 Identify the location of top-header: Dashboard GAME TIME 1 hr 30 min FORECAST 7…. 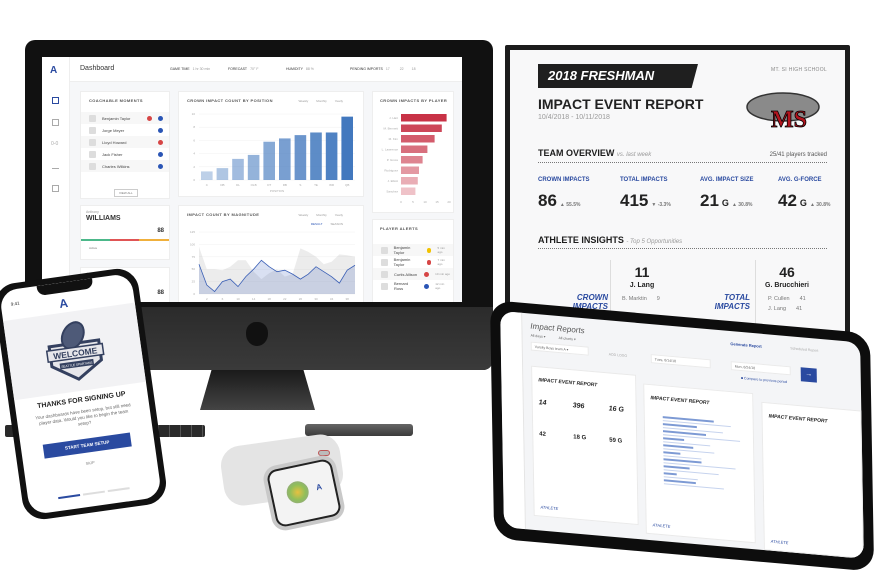
(266, 69).